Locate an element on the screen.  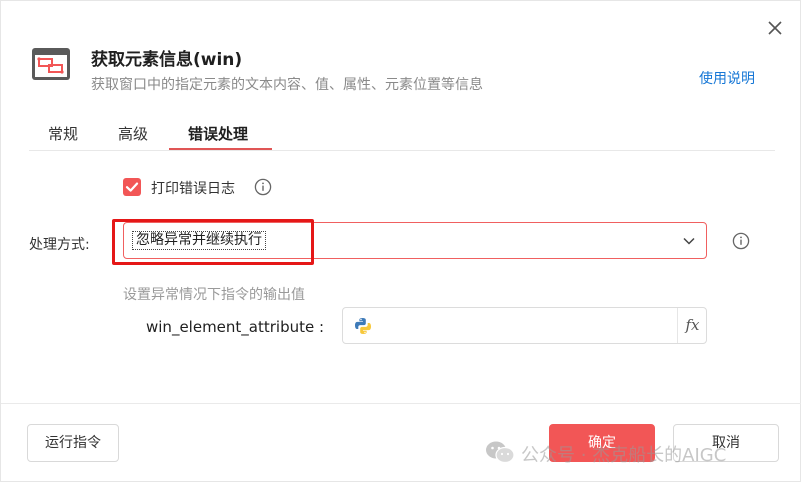
window-element-icon is located at coordinates (51, 64).